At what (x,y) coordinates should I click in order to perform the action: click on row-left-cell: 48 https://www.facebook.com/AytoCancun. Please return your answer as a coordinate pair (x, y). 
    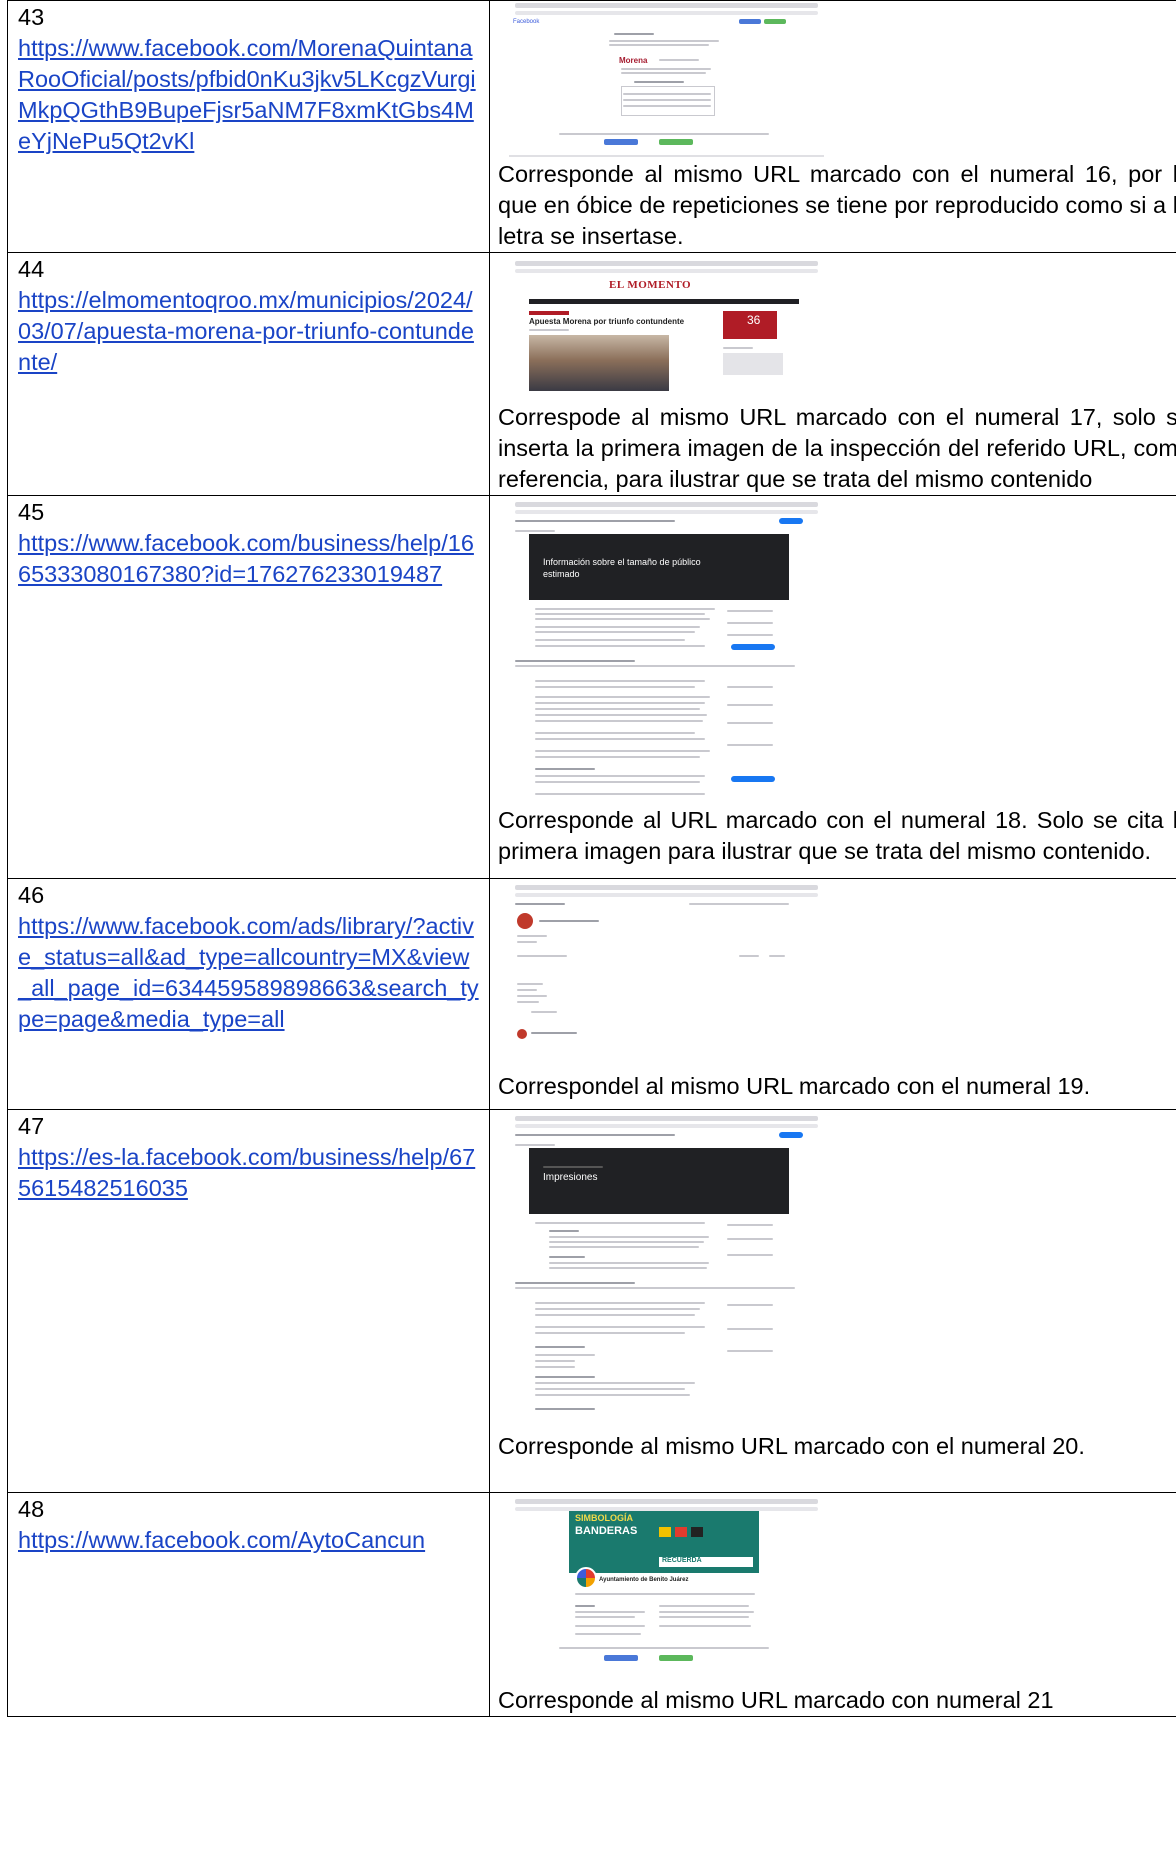
    Looking at the image, I should click on (248, 1604).